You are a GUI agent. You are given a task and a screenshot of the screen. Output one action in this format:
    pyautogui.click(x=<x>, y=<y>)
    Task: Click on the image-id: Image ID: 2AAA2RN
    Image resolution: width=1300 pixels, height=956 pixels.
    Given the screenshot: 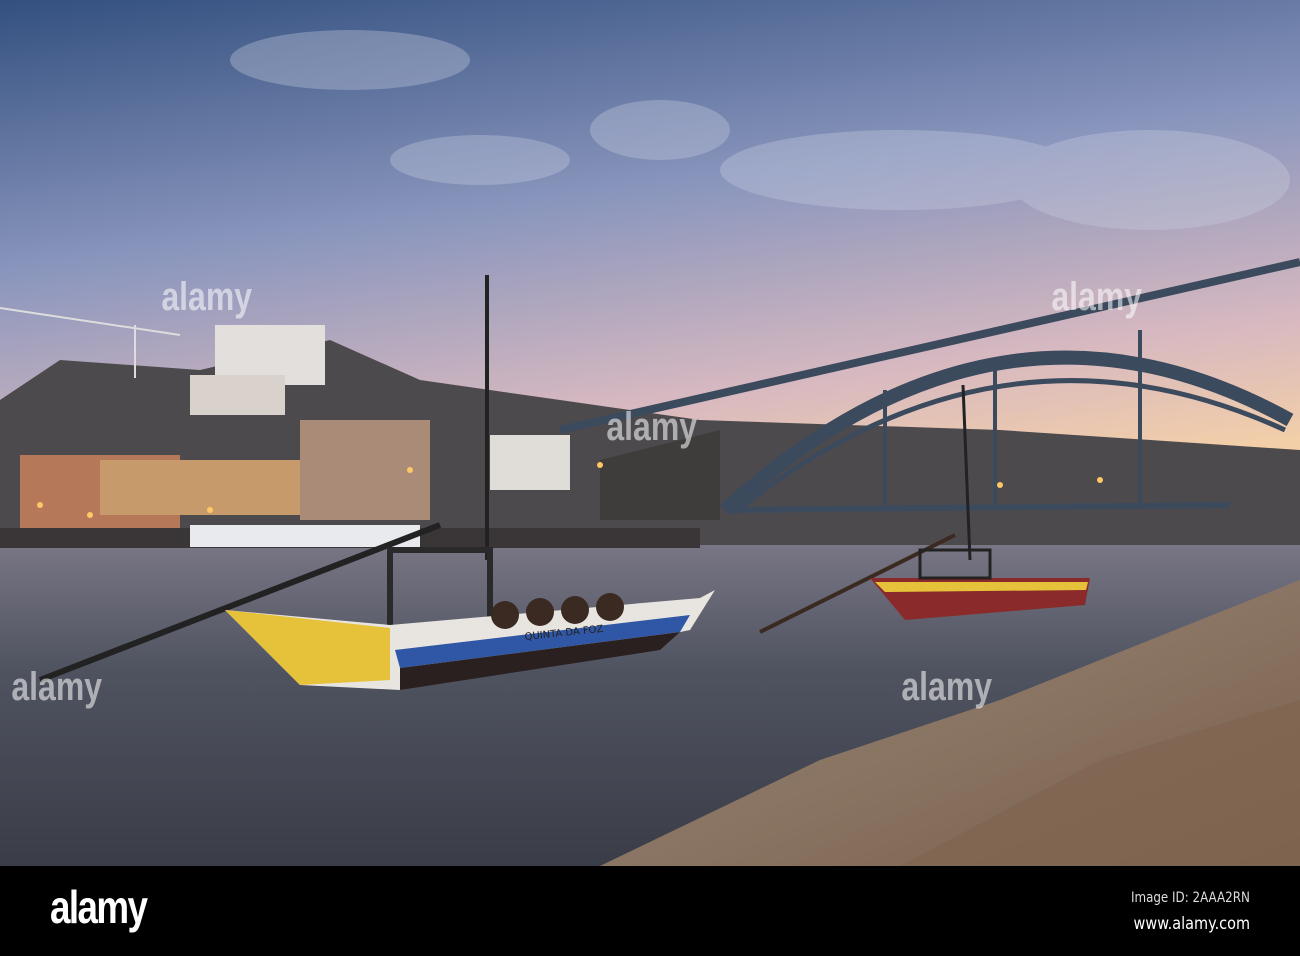 What is the action you would take?
    pyautogui.click(x=1190, y=898)
    